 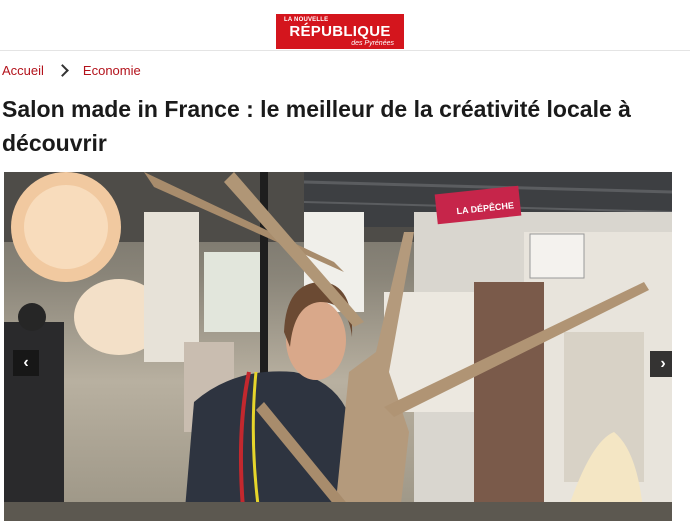 I want to click on site-logo: LA NOUVELLE RÉPUBLIQUE des Pyrénées, so click(x=340, y=31).